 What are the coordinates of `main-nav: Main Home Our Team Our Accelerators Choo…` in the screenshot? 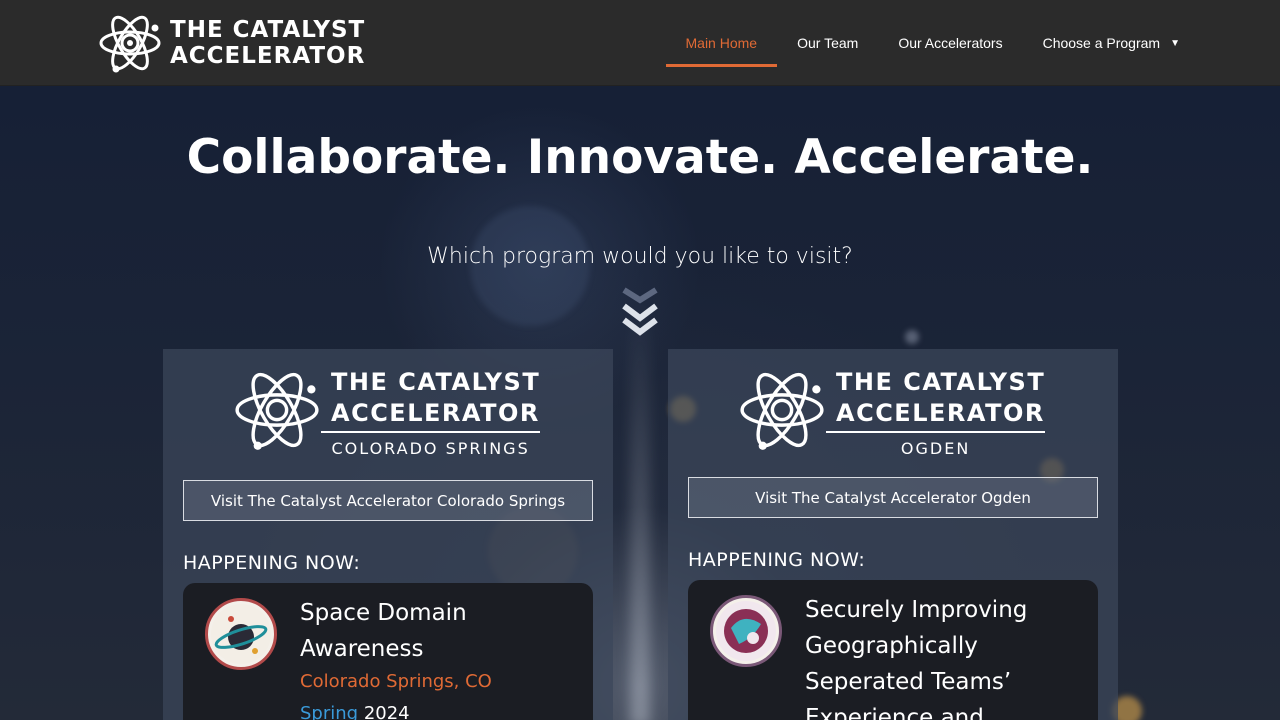 It's located at (933, 43).